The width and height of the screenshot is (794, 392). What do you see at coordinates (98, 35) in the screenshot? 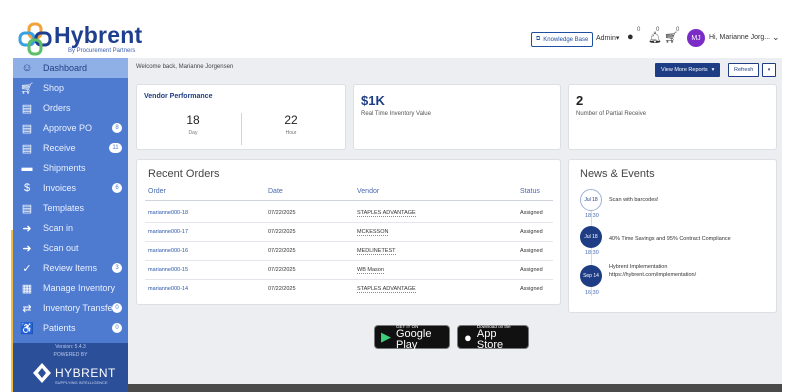
I see `brand-name: Hybrent` at bounding box center [98, 35].